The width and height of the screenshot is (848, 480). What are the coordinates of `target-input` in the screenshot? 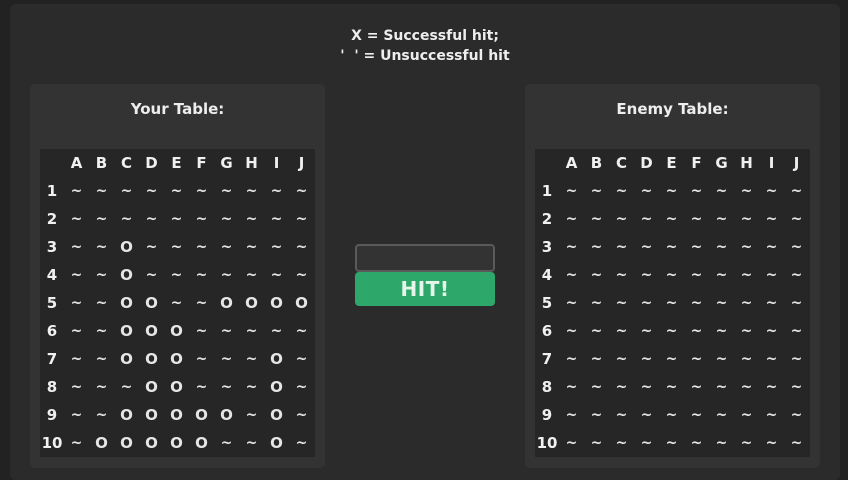 It's located at (425, 258).